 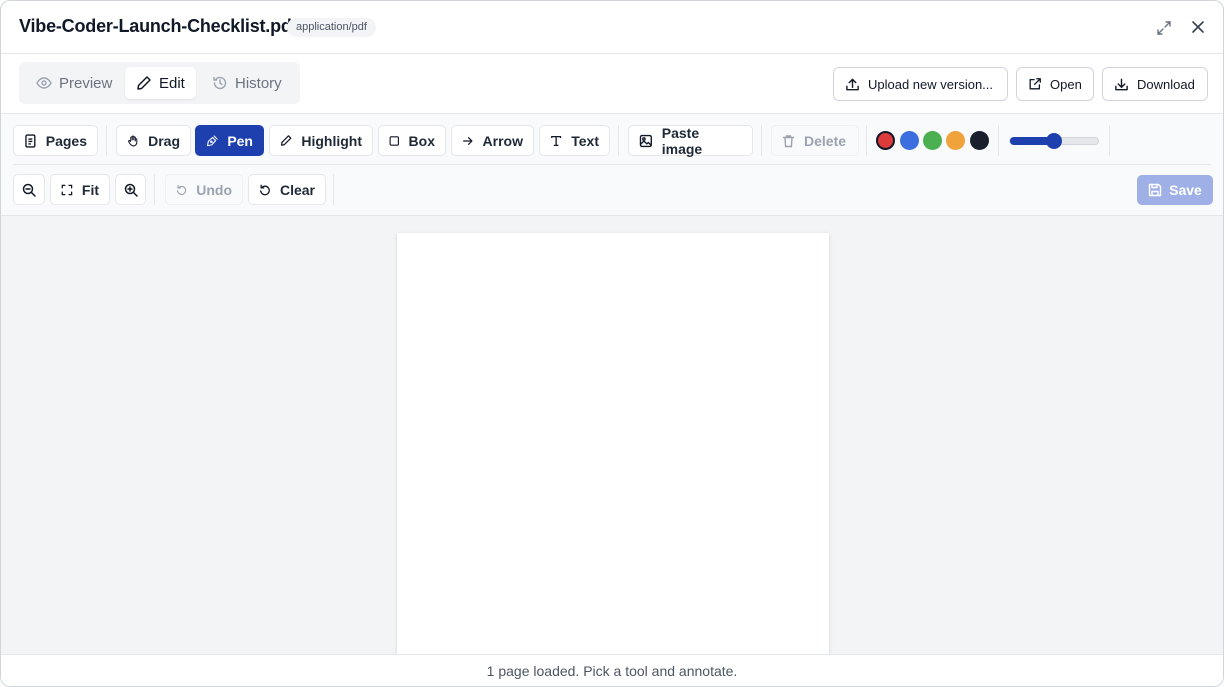 I want to click on status-bar: 1 page loaded. Pick a tool and annotate., so click(x=612, y=670).